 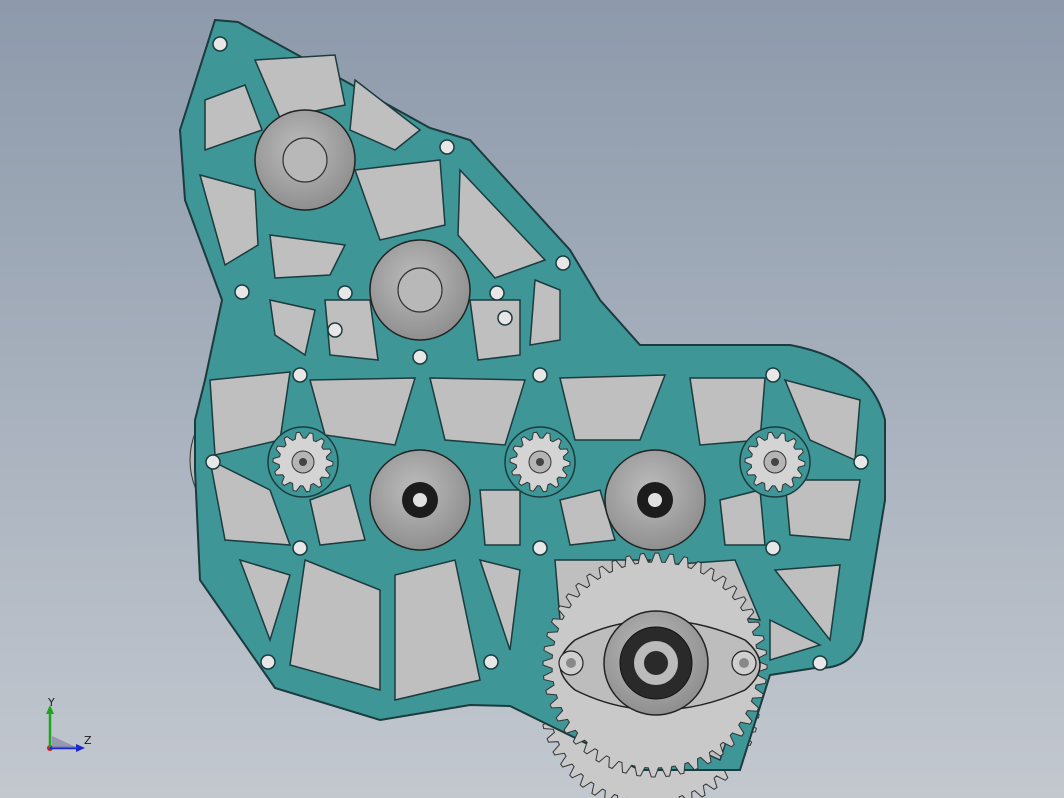 I want to click on bearing-inner, so click(x=656, y=663).